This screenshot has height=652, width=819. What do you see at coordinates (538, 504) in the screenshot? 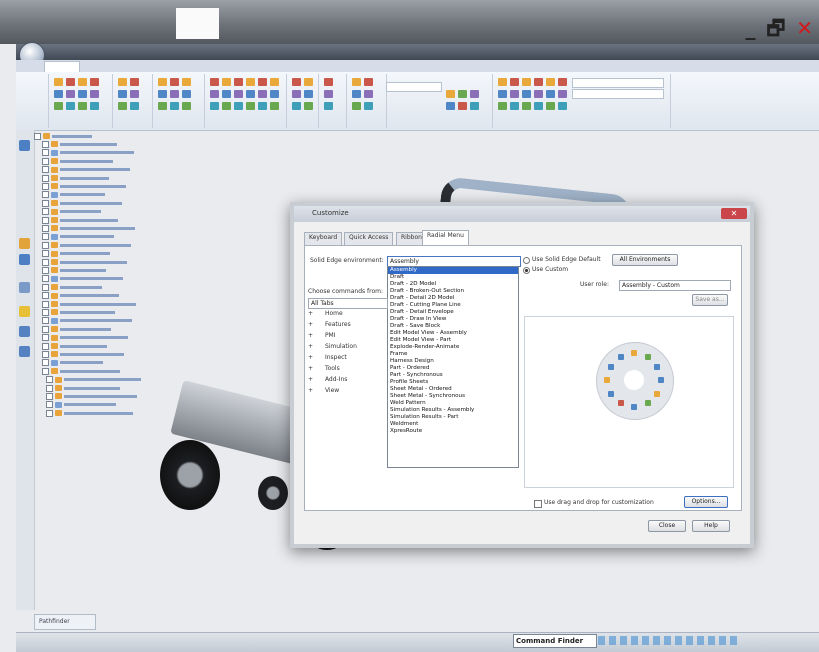
I see `dragdrop-checkbox` at bounding box center [538, 504].